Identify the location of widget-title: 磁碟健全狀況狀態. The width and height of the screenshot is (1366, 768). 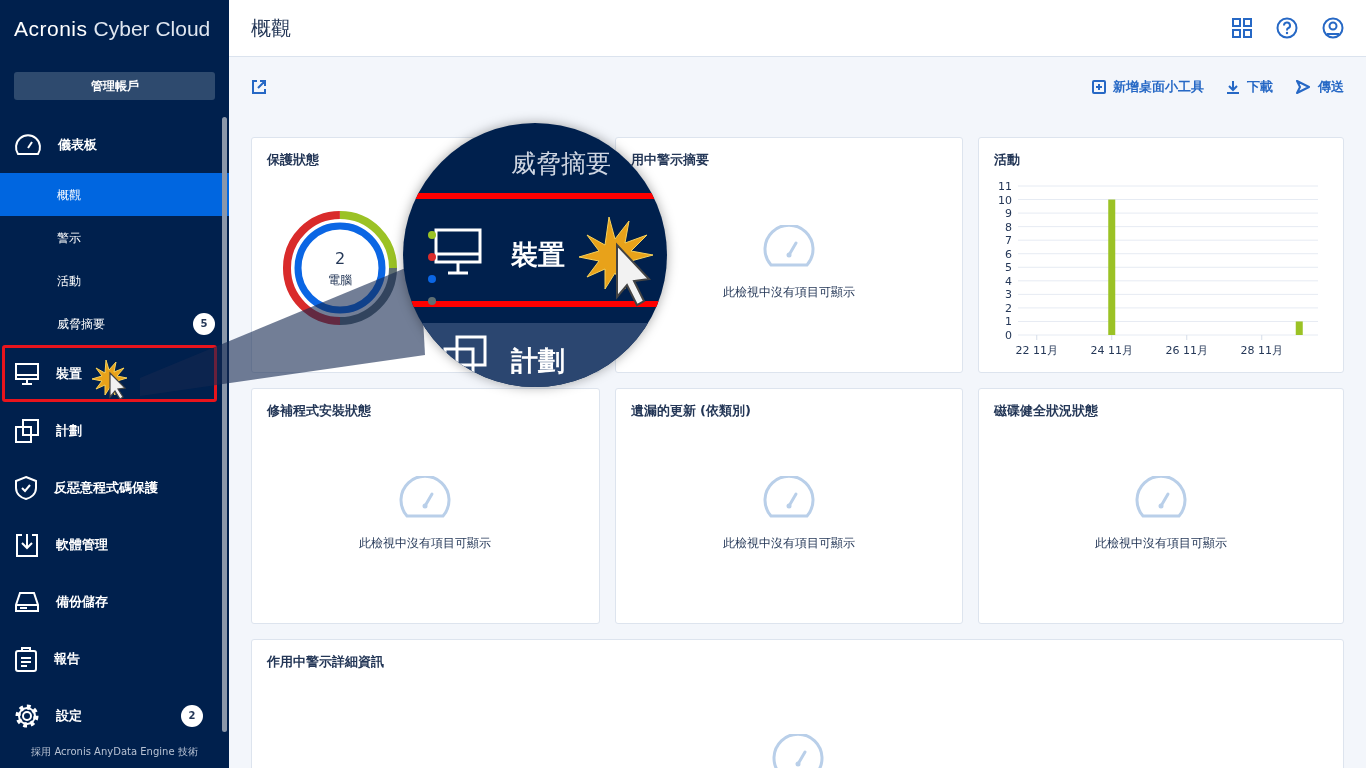
(1046, 411).